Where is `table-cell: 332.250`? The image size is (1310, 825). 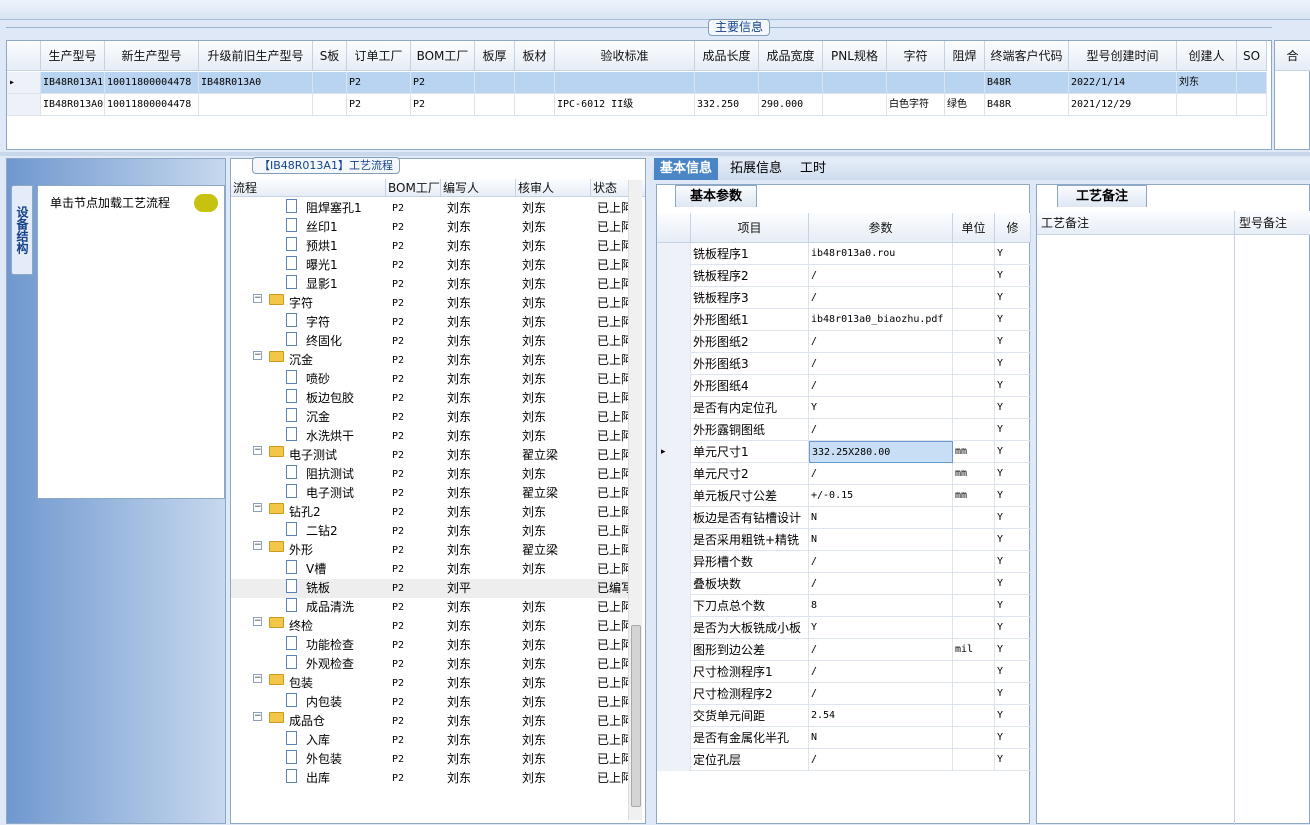 table-cell: 332.250 is located at coordinates (727, 105).